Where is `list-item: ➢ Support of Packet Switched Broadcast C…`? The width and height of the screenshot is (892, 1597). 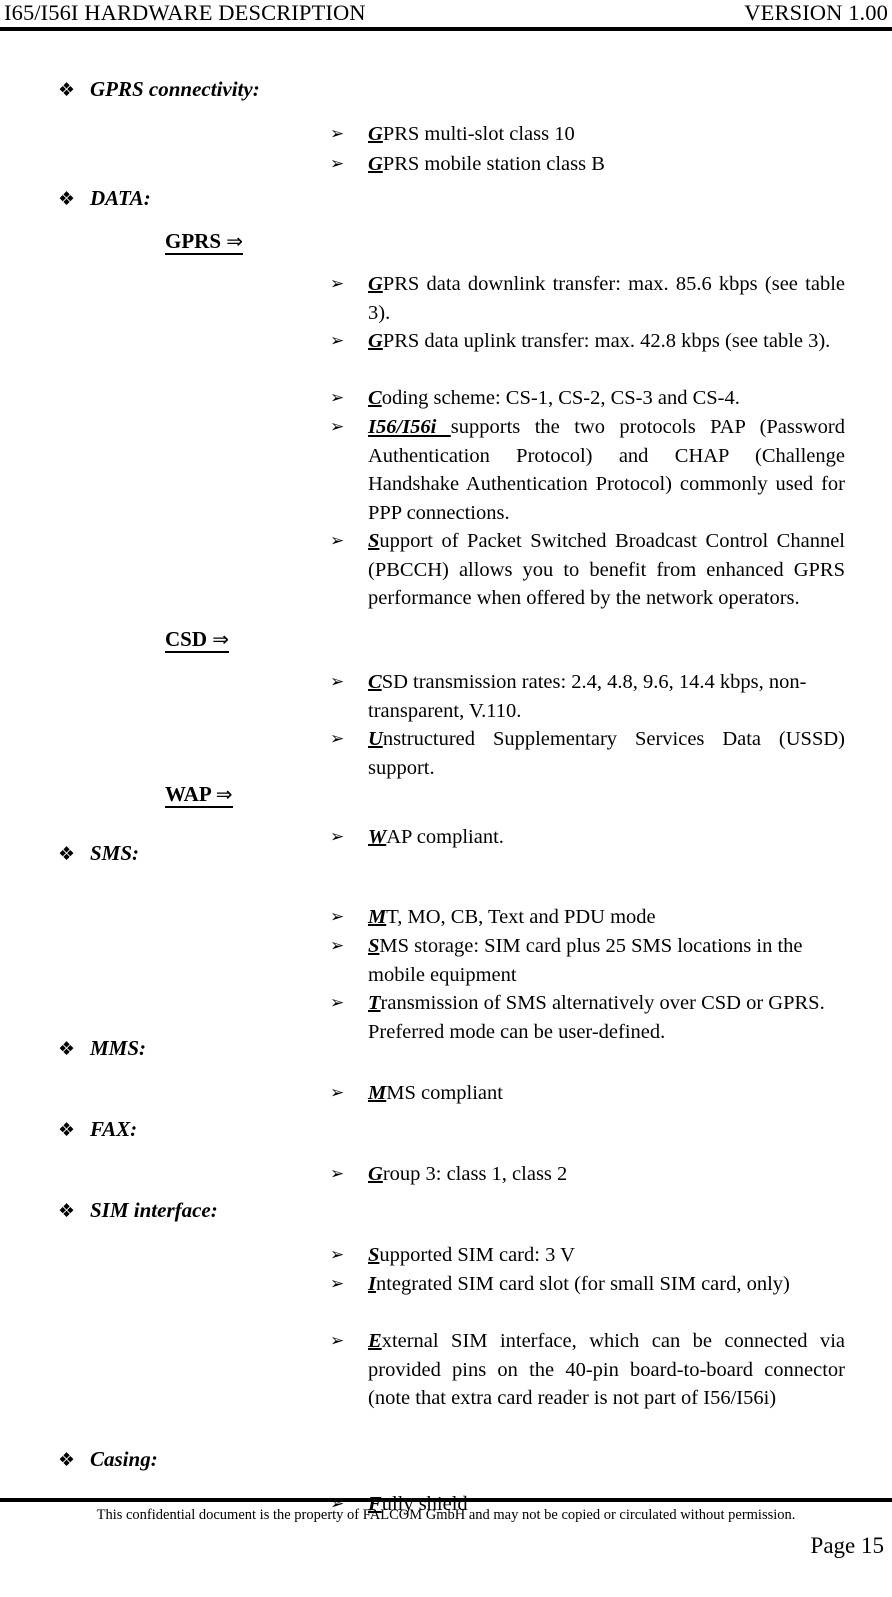
list-item: ➢ Support of Packet Switched Broadcast C… is located at coordinates (587, 570).